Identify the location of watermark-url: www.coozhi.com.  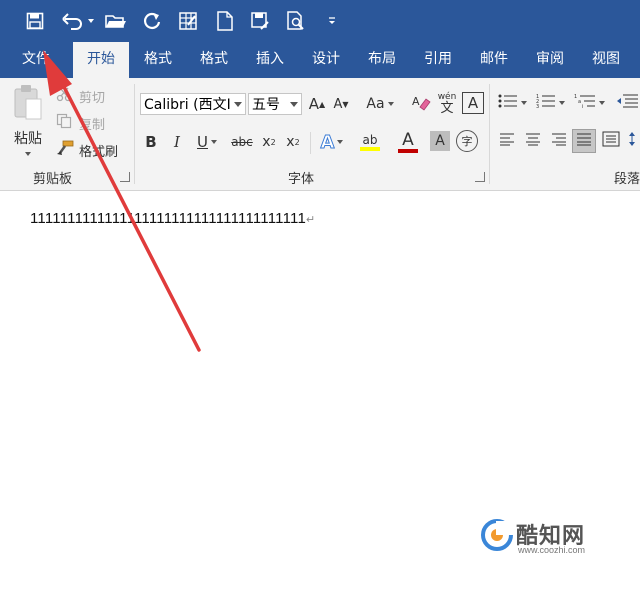
(552, 550).